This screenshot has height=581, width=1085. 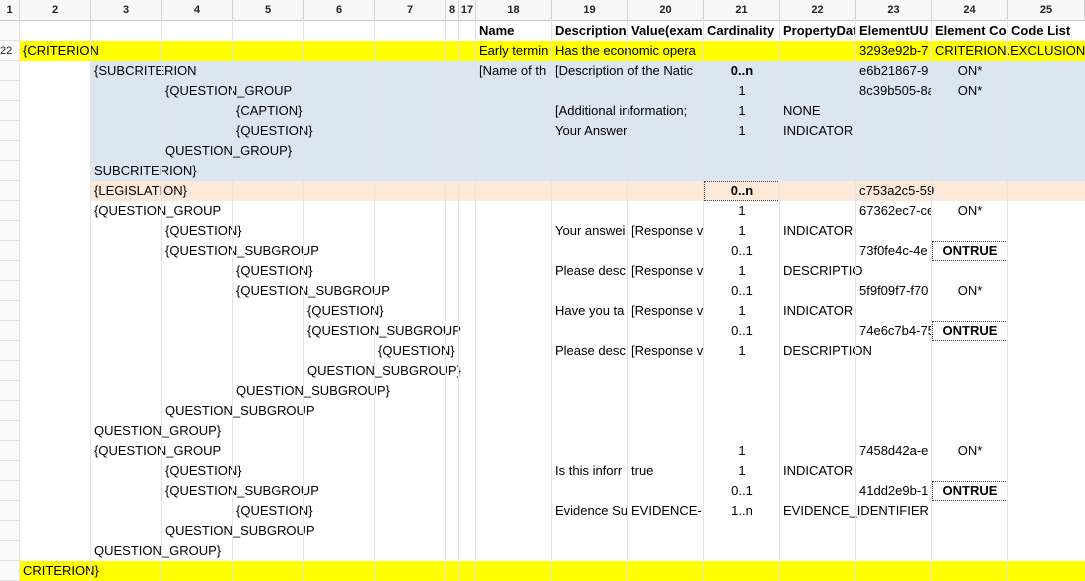 What do you see at coordinates (428, 311) in the screenshot?
I see `cell-col-6: {QUESTION}` at bounding box center [428, 311].